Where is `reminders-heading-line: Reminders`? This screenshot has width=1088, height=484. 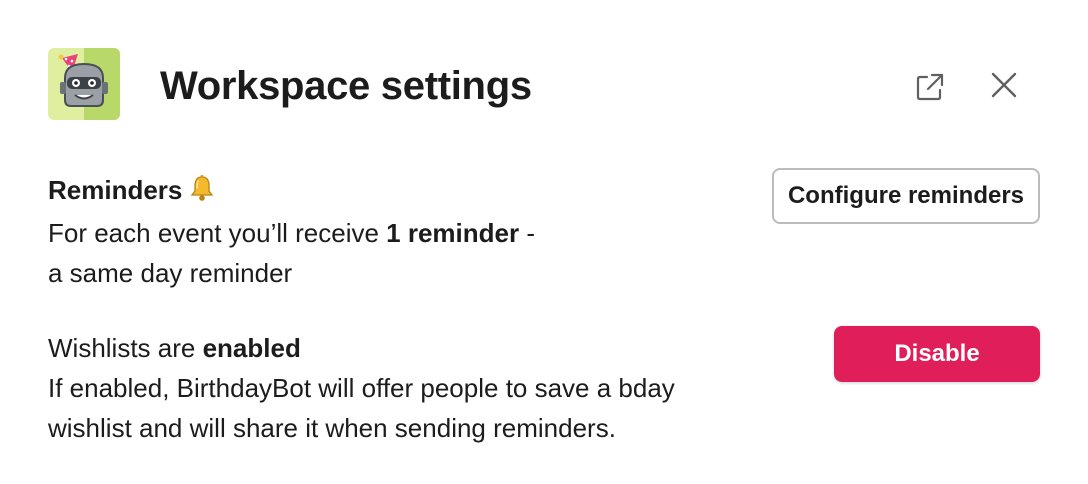 reminders-heading-line: Reminders is located at coordinates (348, 191).